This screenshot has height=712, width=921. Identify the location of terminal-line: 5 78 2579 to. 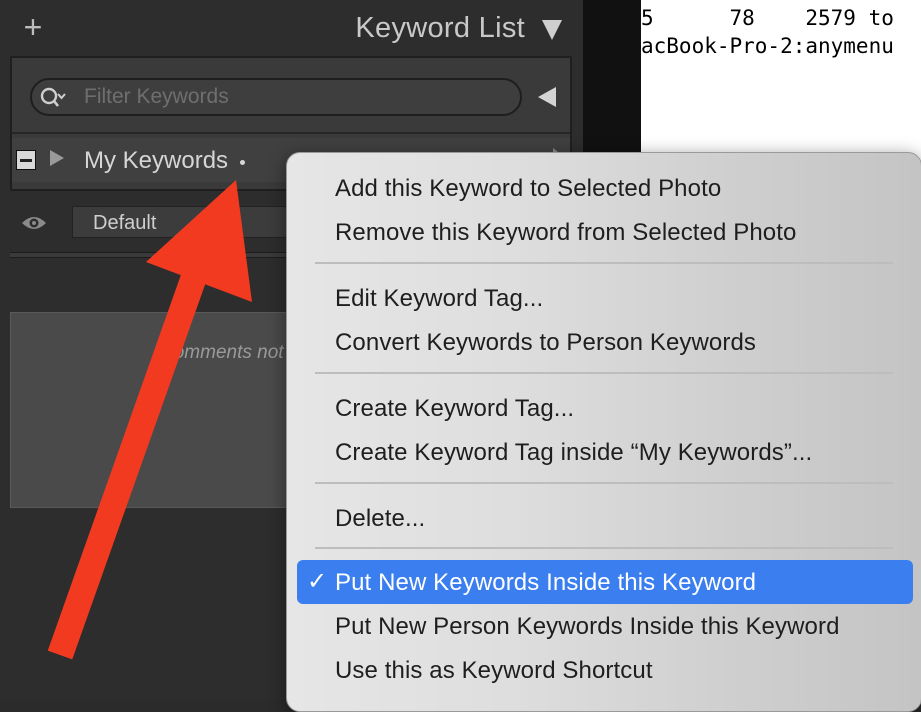
(767, 18).